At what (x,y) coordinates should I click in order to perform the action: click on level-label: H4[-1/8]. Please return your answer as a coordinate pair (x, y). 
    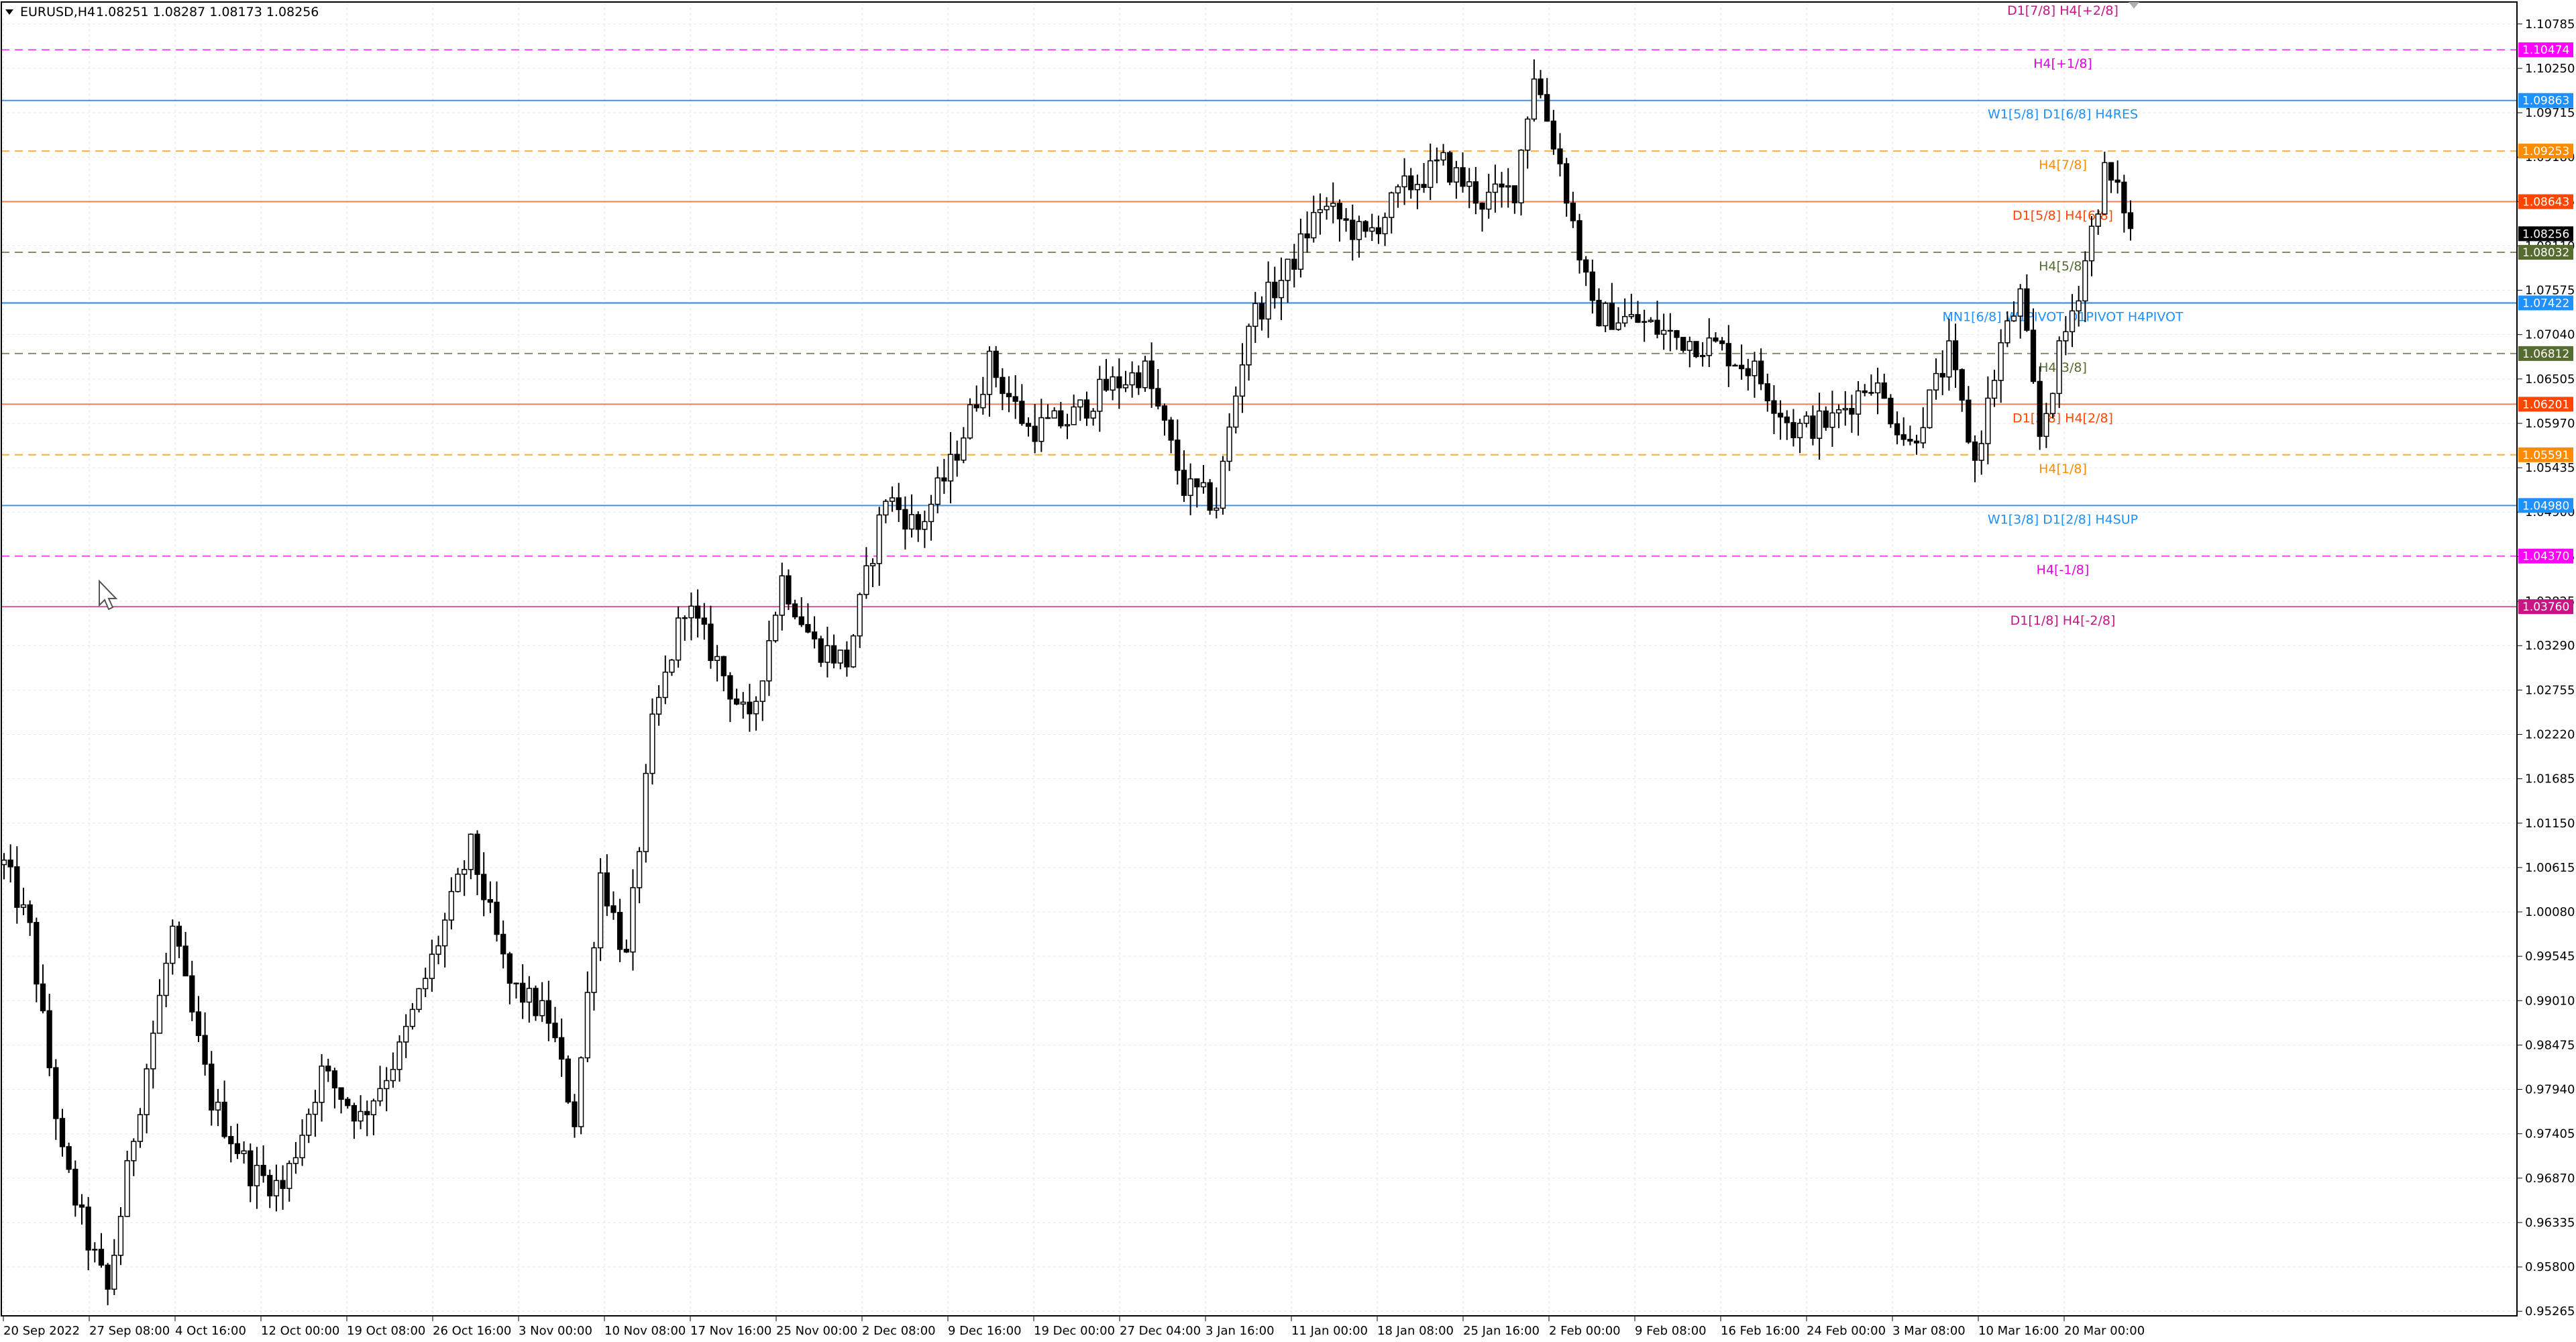
    Looking at the image, I should click on (2063, 570).